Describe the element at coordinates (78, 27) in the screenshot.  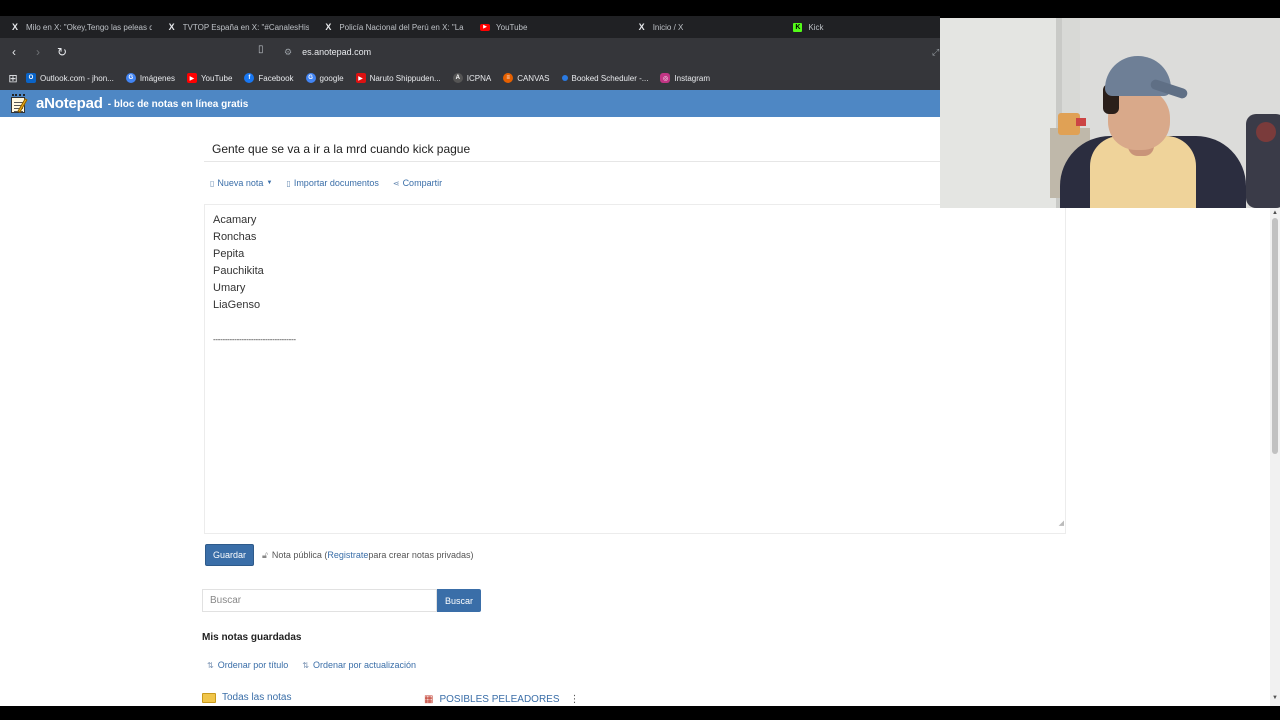
I see `tab-0: X Milo en X: "Okey,Tengo las peleas qu` at that location.